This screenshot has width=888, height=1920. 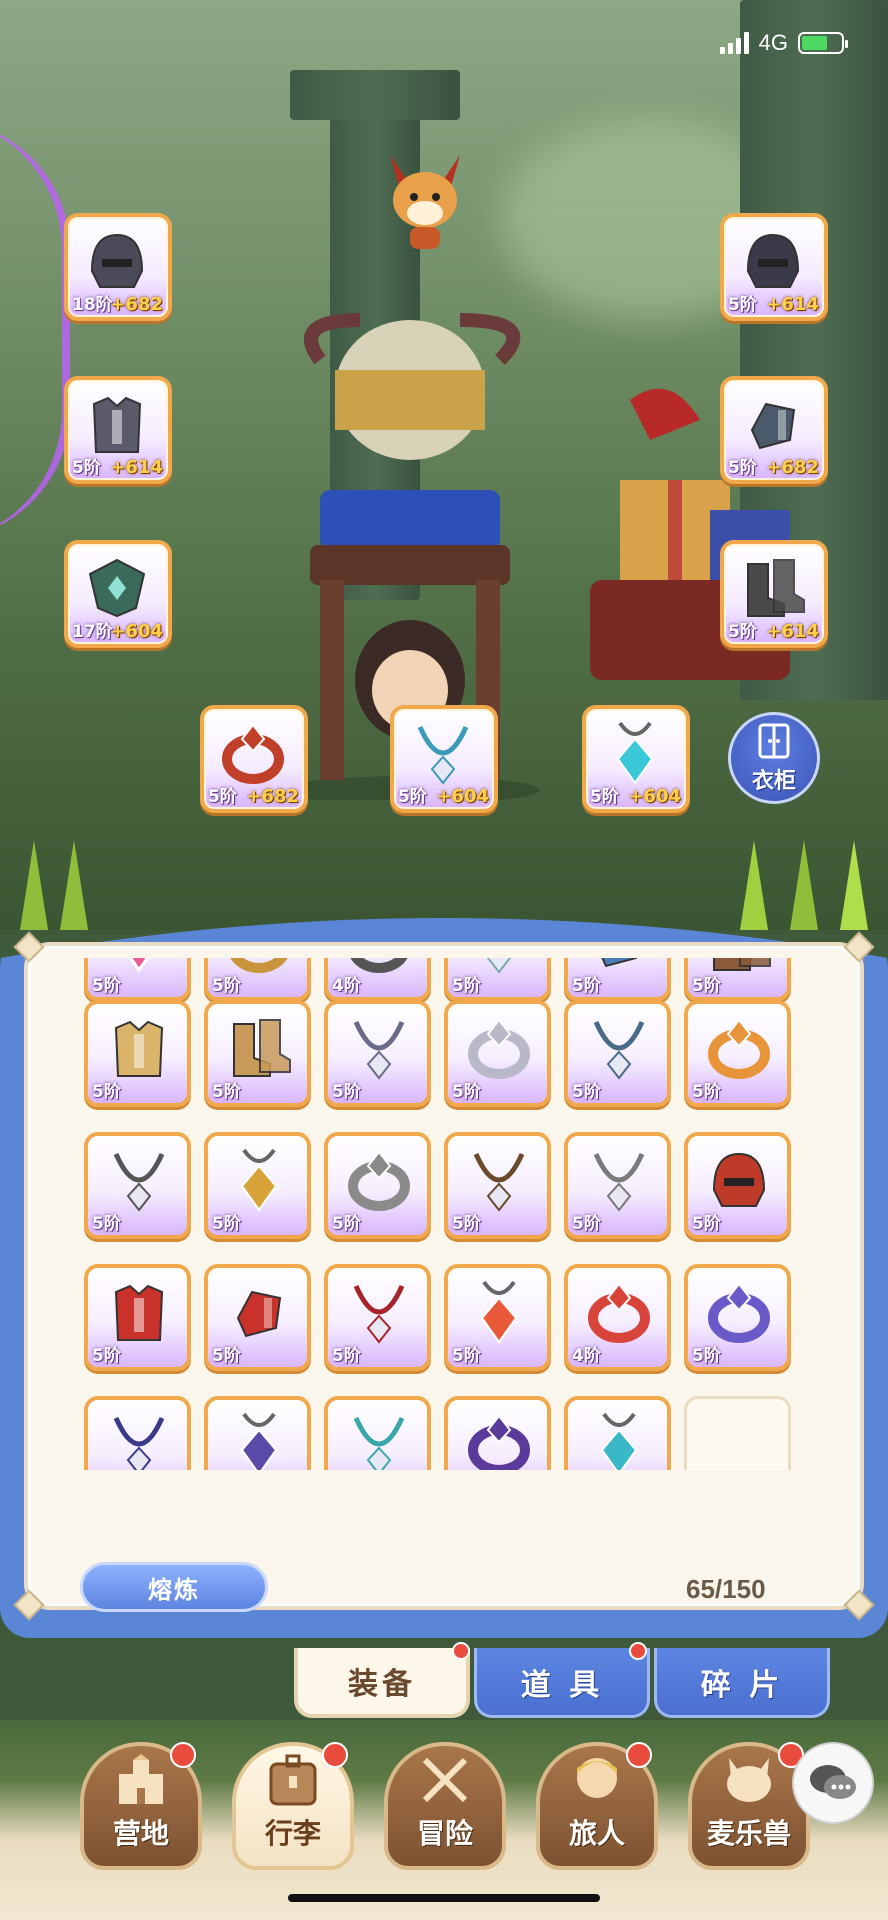 What do you see at coordinates (437, 1053) in the screenshot?
I see `inventory-row: 5阶 5阶 5阶 5阶 5阶 5阶` at bounding box center [437, 1053].